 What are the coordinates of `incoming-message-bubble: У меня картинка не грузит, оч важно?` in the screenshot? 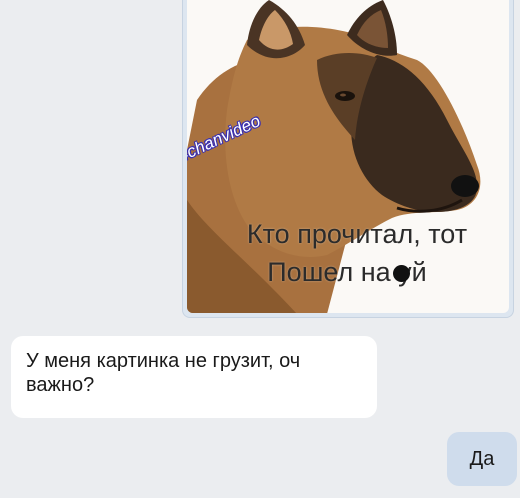 It's located at (194, 377).